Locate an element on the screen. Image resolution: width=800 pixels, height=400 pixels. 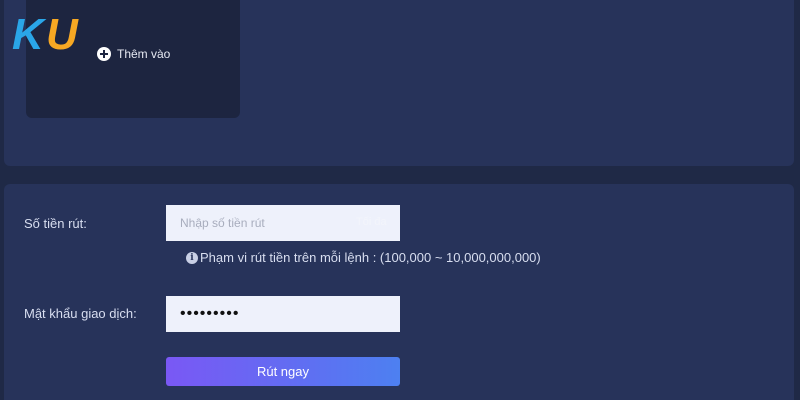
add-bank-card-row: Thêm vào is located at coordinates (133, 54).